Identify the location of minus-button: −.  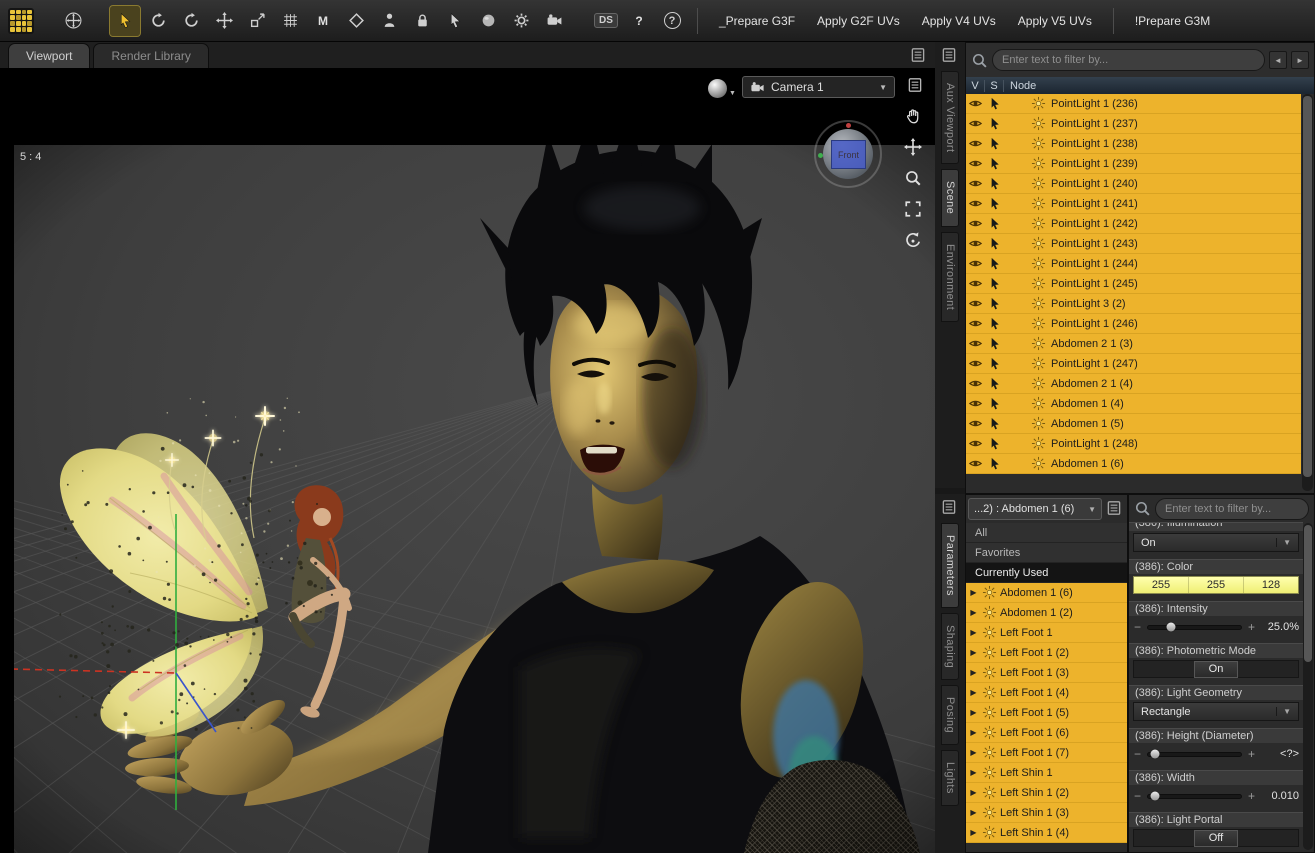
(1137, 754).